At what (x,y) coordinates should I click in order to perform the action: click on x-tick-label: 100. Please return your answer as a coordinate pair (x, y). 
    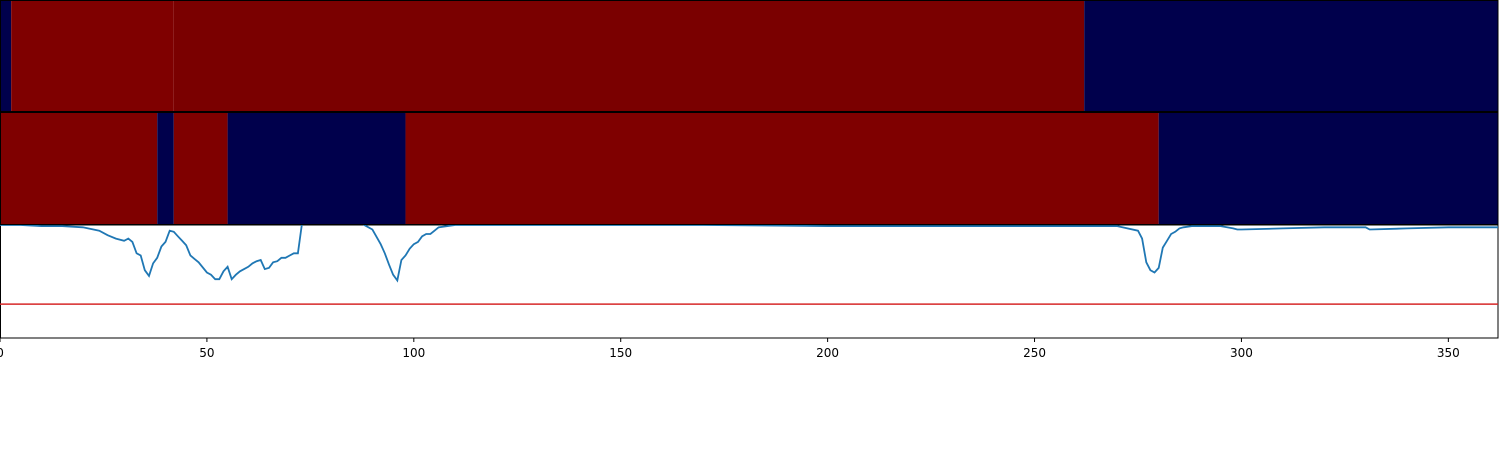
    Looking at the image, I should click on (413, 353).